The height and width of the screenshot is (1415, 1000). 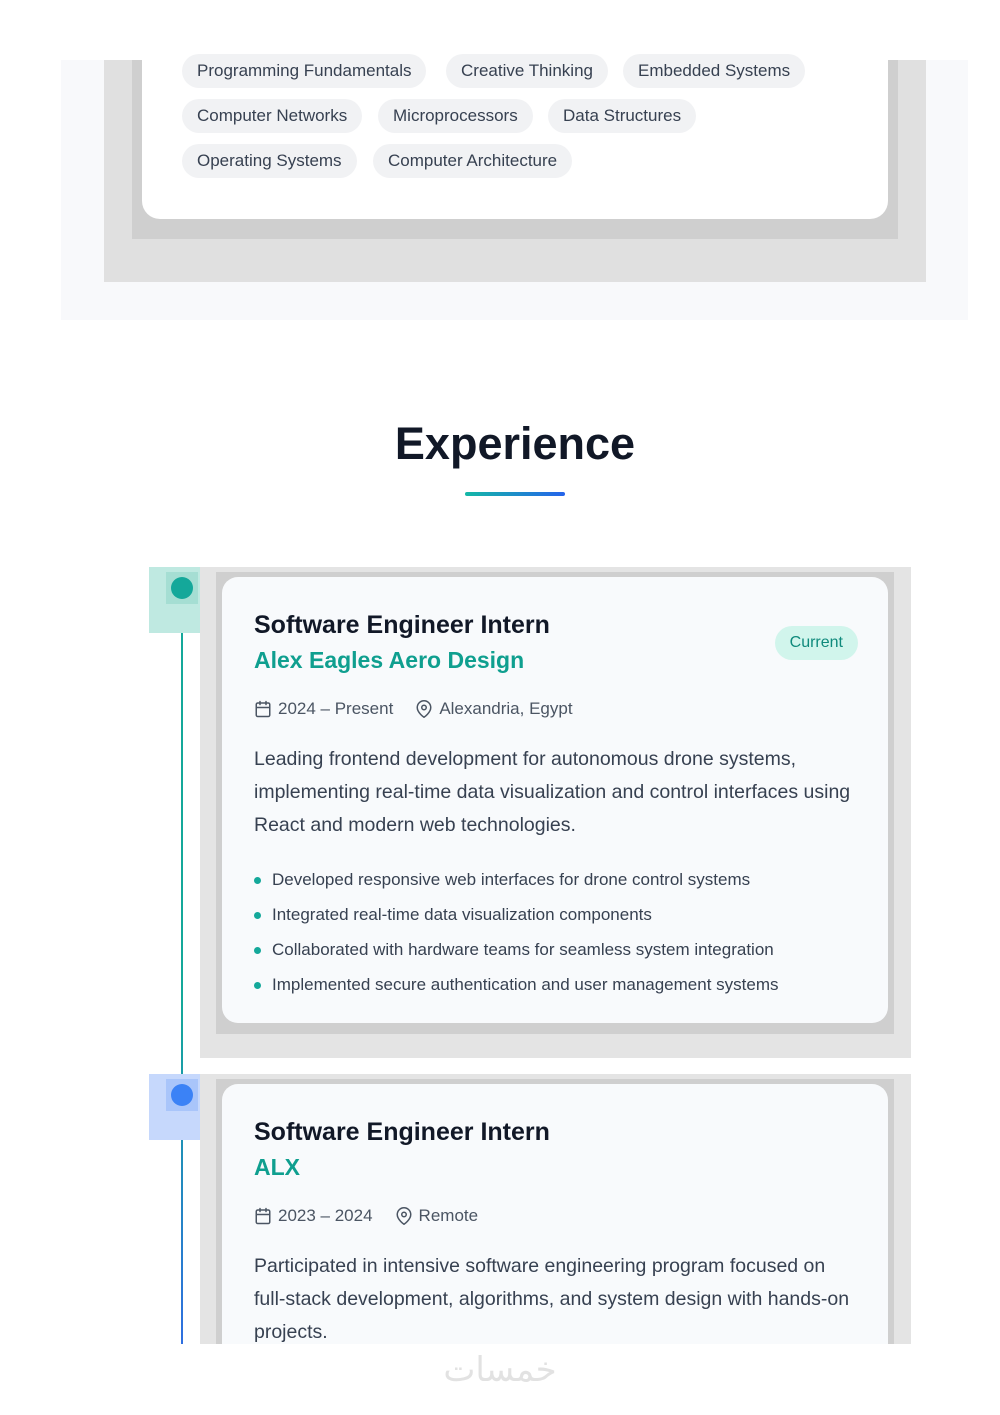 I want to click on job-dates-text: 2024 – Present, so click(x=336, y=708).